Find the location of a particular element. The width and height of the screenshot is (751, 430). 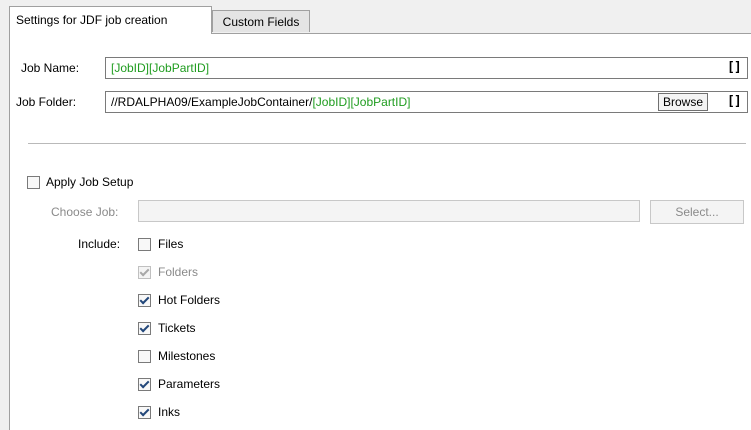

browse-button: Browse is located at coordinates (683, 102).